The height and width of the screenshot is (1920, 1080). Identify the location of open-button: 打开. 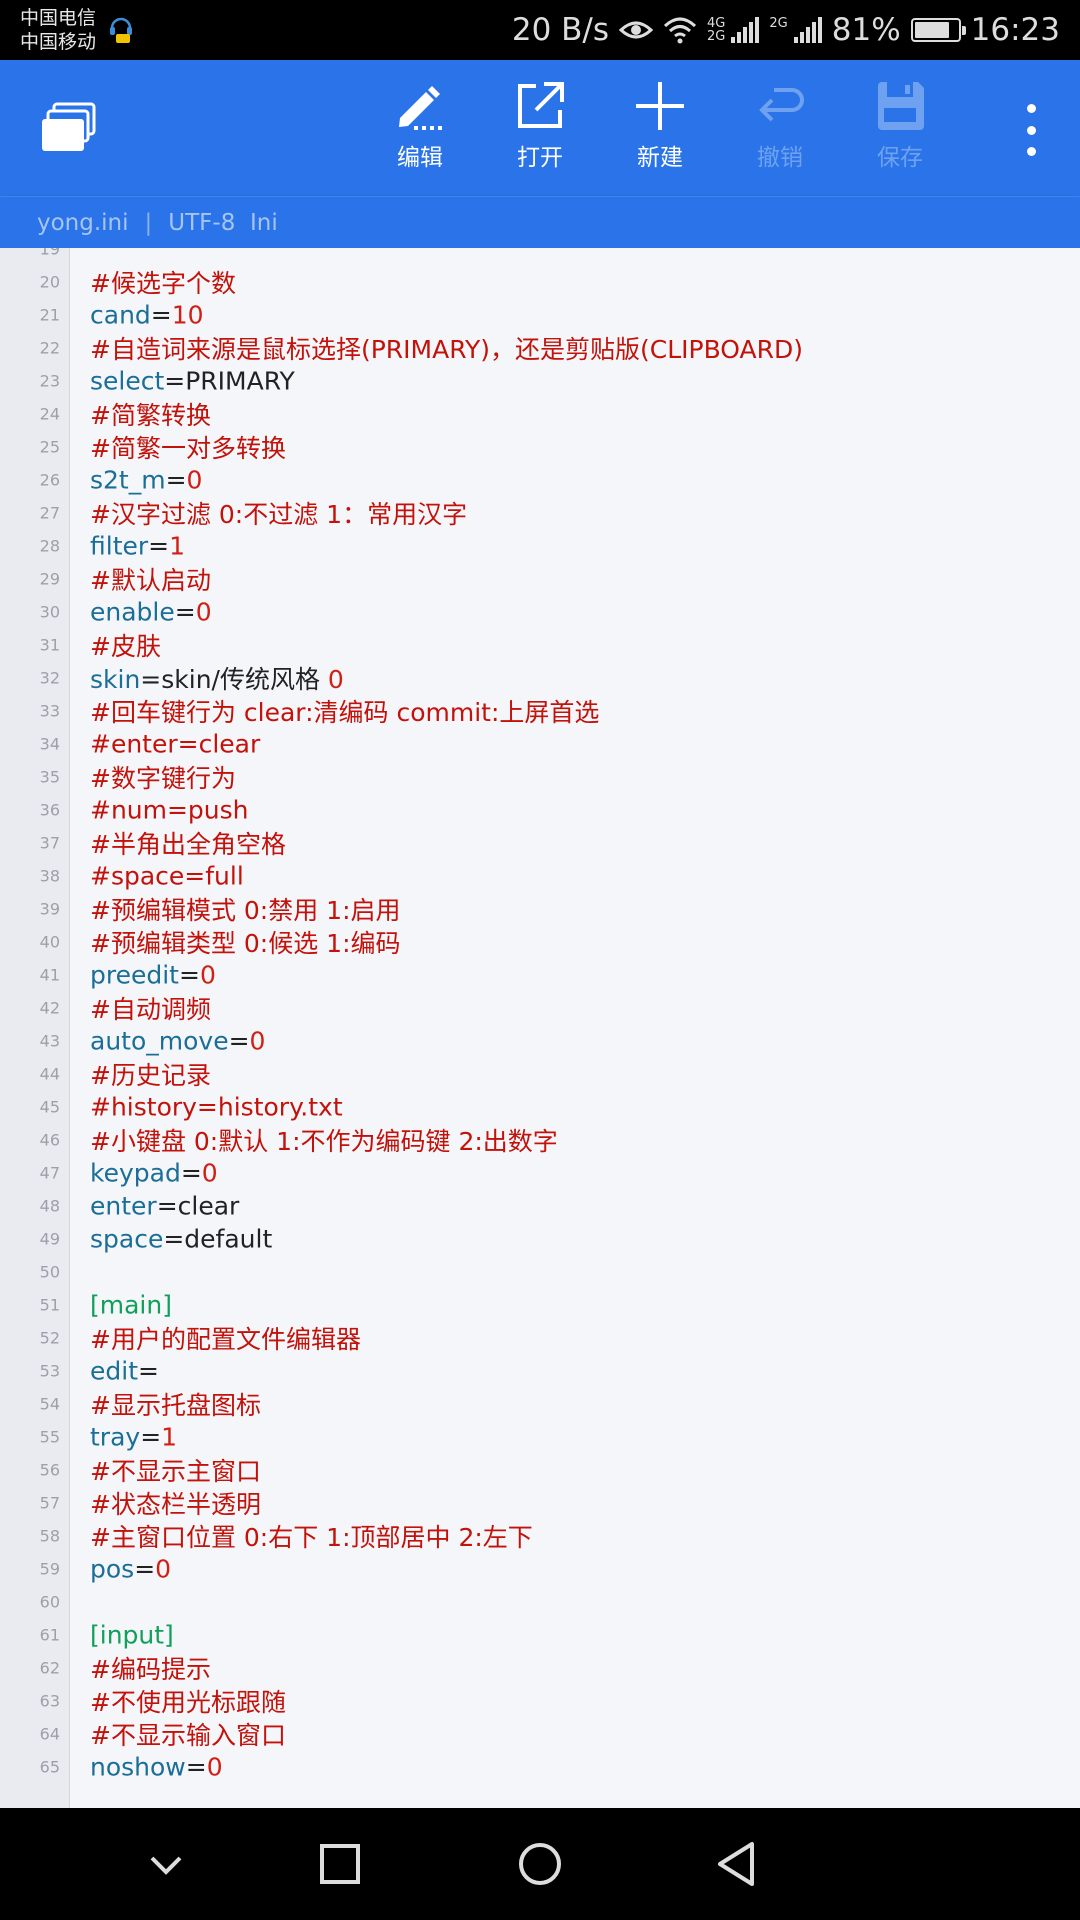
(540, 129).